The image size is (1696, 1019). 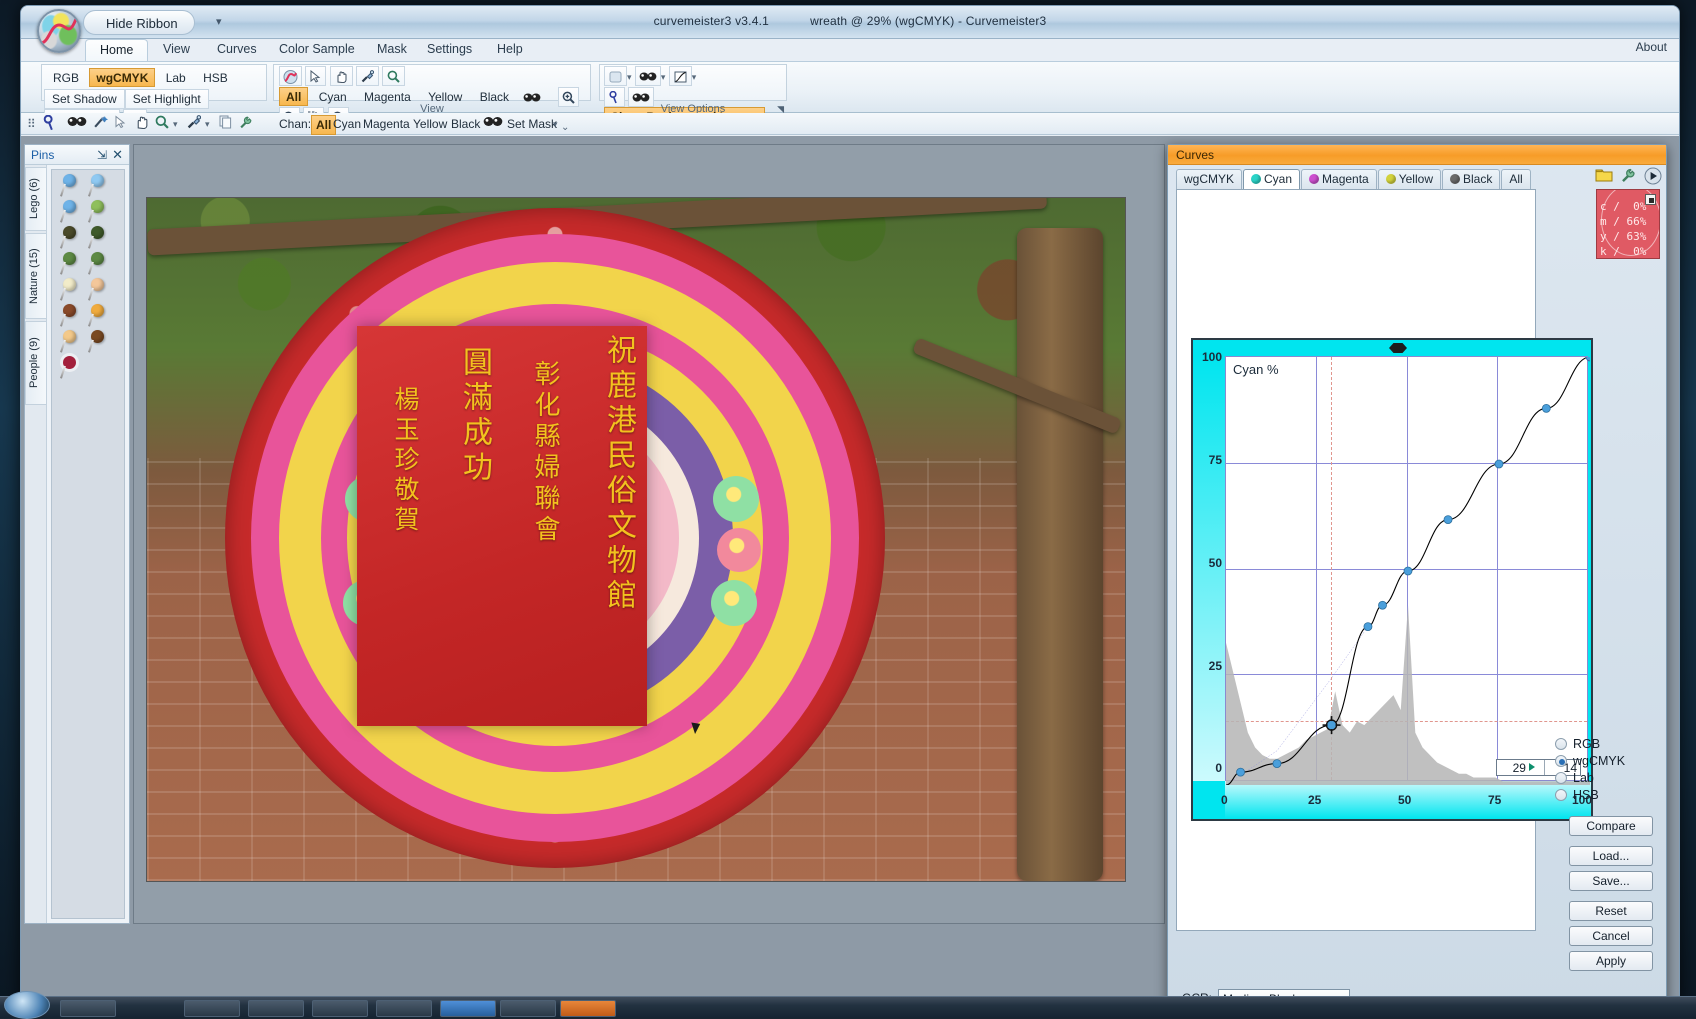 What do you see at coordinates (1513, 768) in the screenshot?
I see `readout-input-value: 29` at bounding box center [1513, 768].